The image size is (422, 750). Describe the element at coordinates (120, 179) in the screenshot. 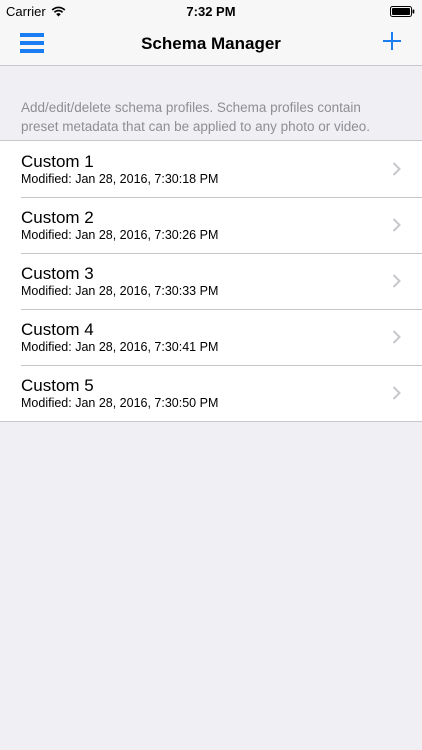

I see `profile-modified-date: Modified: Jan 28, 2016, 7:30:18 PM` at that location.